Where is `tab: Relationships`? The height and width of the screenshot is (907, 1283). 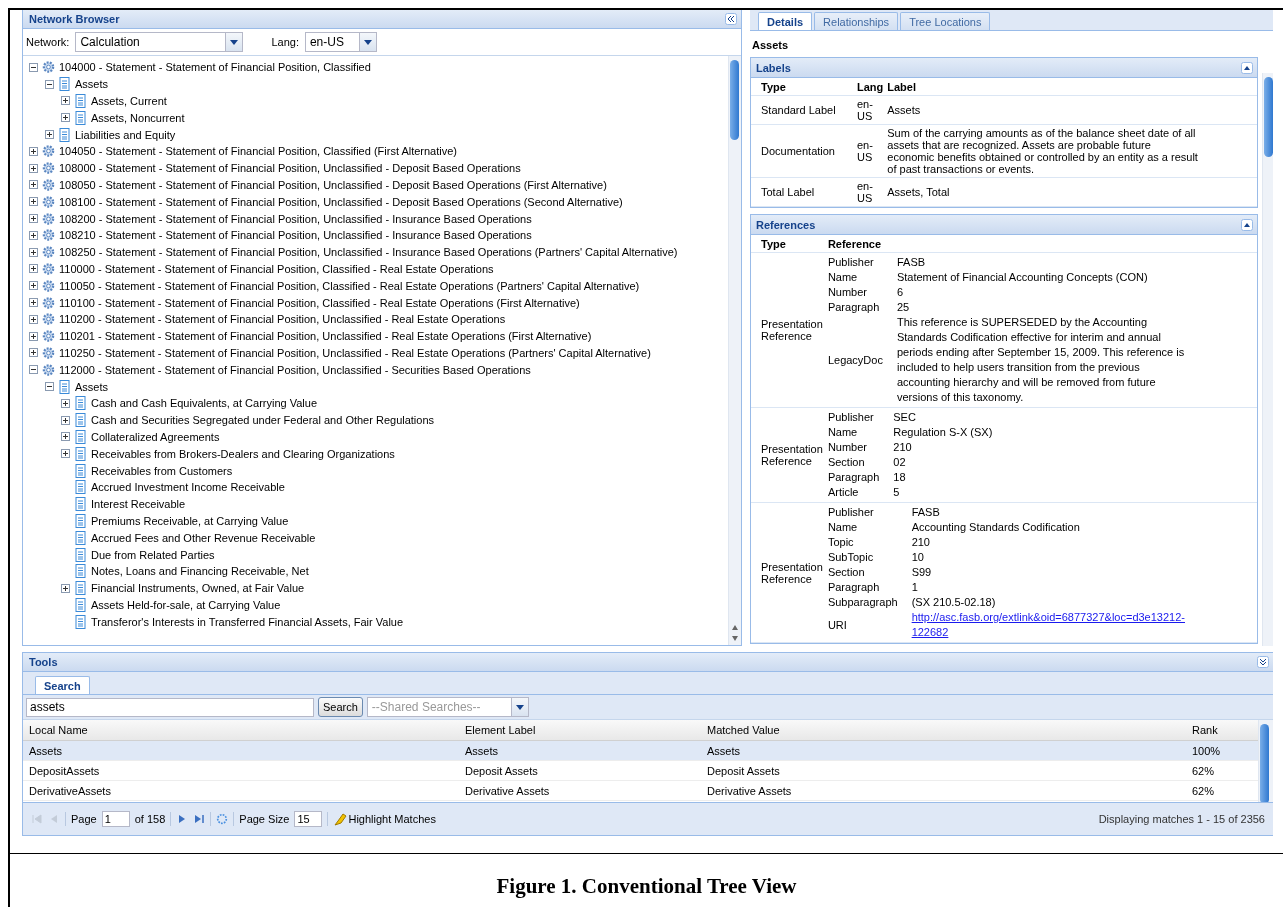 tab: Relationships is located at coordinates (856, 21).